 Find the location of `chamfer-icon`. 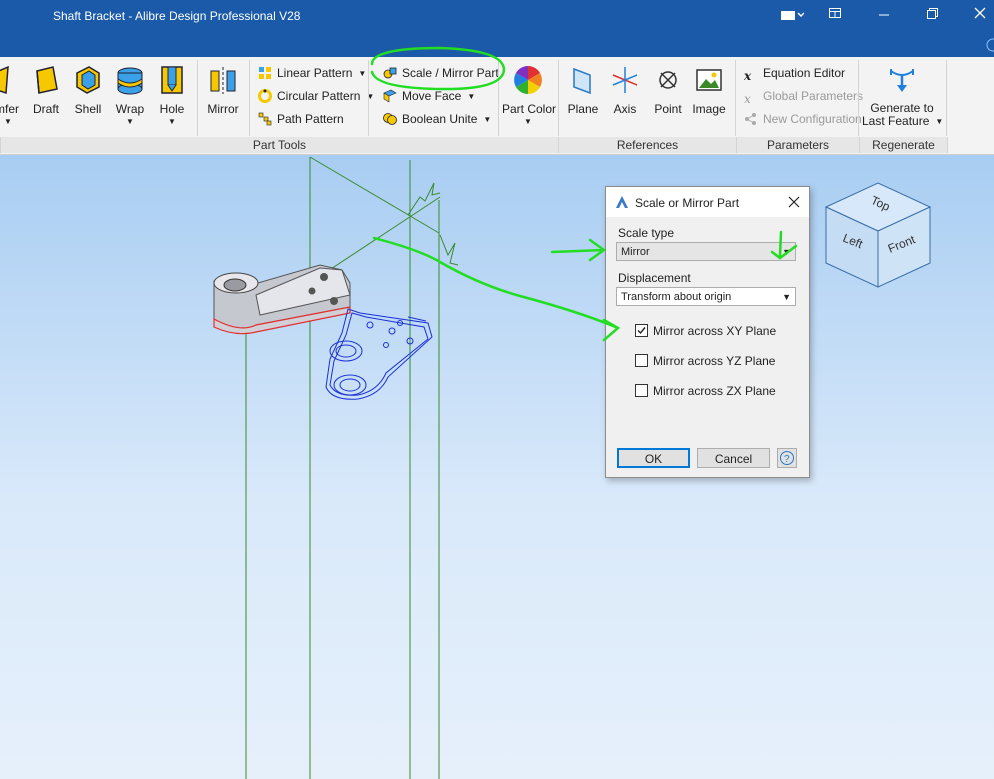

chamfer-icon is located at coordinates (4, 80).